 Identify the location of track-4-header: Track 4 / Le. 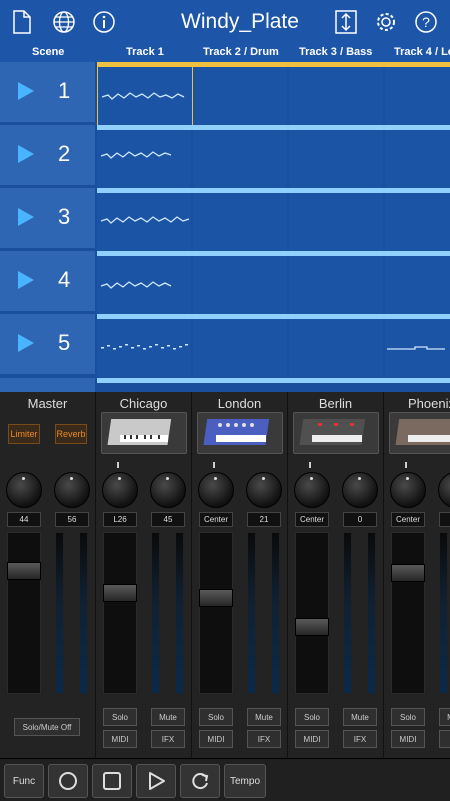
(422, 52).